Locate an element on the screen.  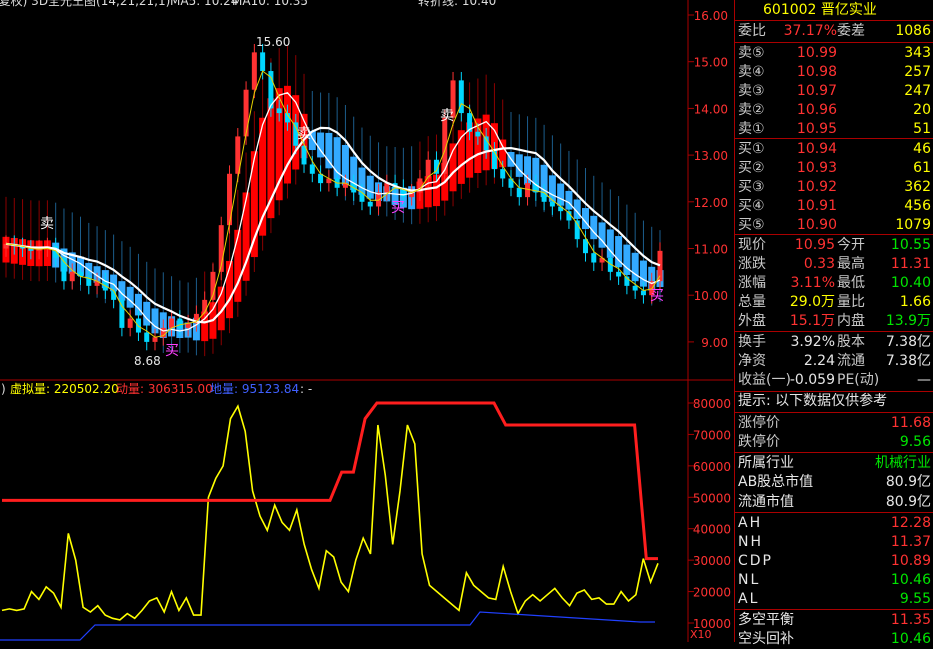
quote-value-right: 11.31 is located at coordinates (910, 264).